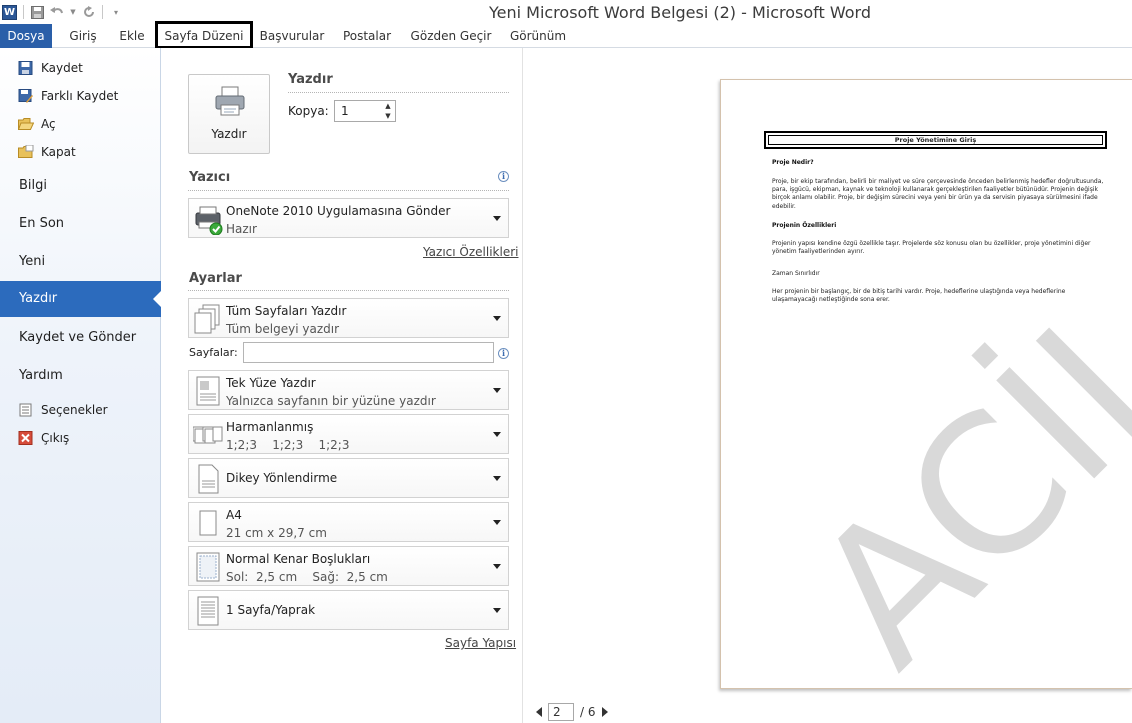 The image size is (1132, 723). Describe the element at coordinates (25, 438) in the screenshot. I see `exit-icon` at that location.